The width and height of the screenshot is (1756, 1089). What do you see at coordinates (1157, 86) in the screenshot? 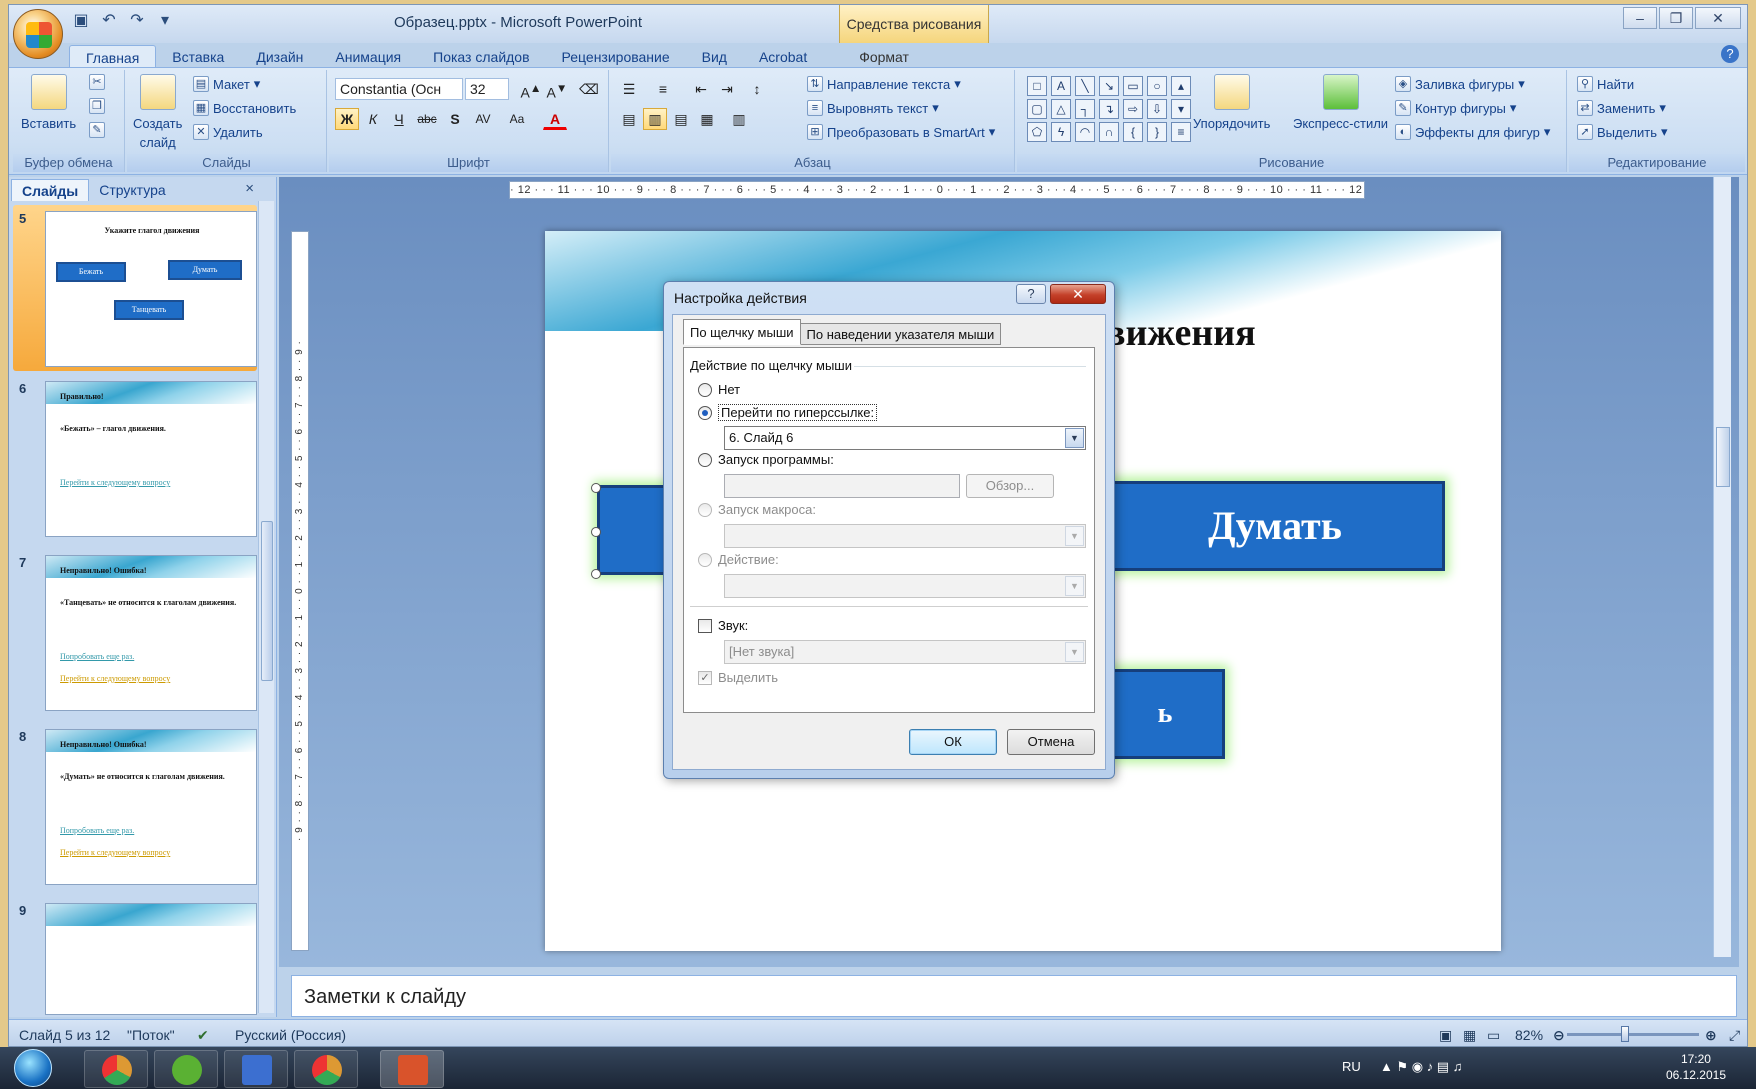
I see `oval-shape-icon: ○` at bounding box center [1157, 86].